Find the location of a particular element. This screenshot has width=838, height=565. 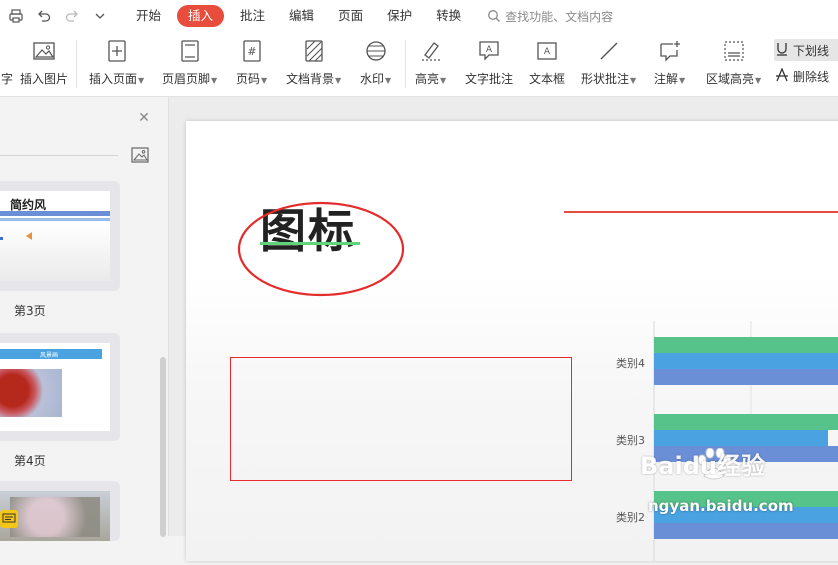

area-highlight-button: 区域高亮▼ is located at coordinates (733, 62).